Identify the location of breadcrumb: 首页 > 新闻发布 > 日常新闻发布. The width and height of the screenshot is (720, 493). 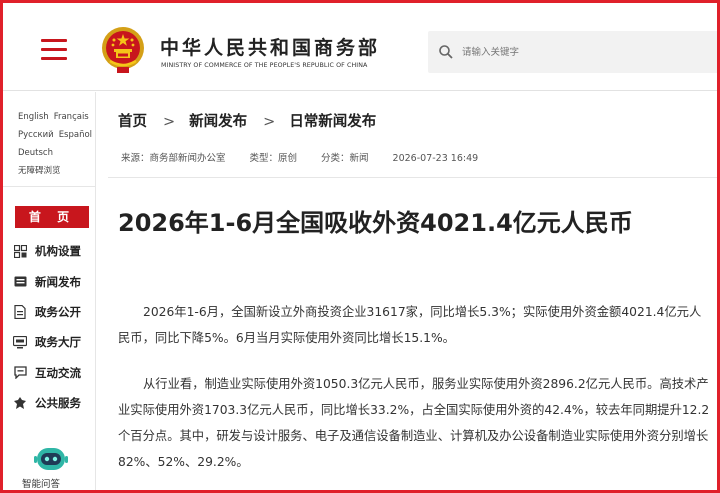
(247, 120).